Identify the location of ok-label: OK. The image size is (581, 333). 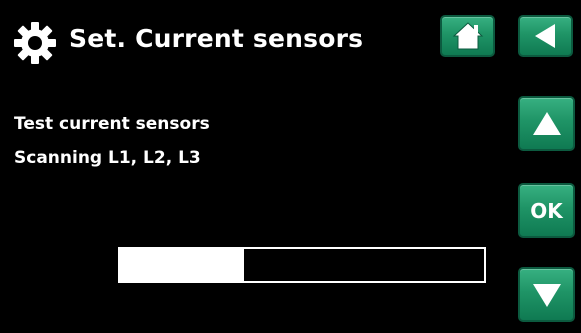
(546, 210).